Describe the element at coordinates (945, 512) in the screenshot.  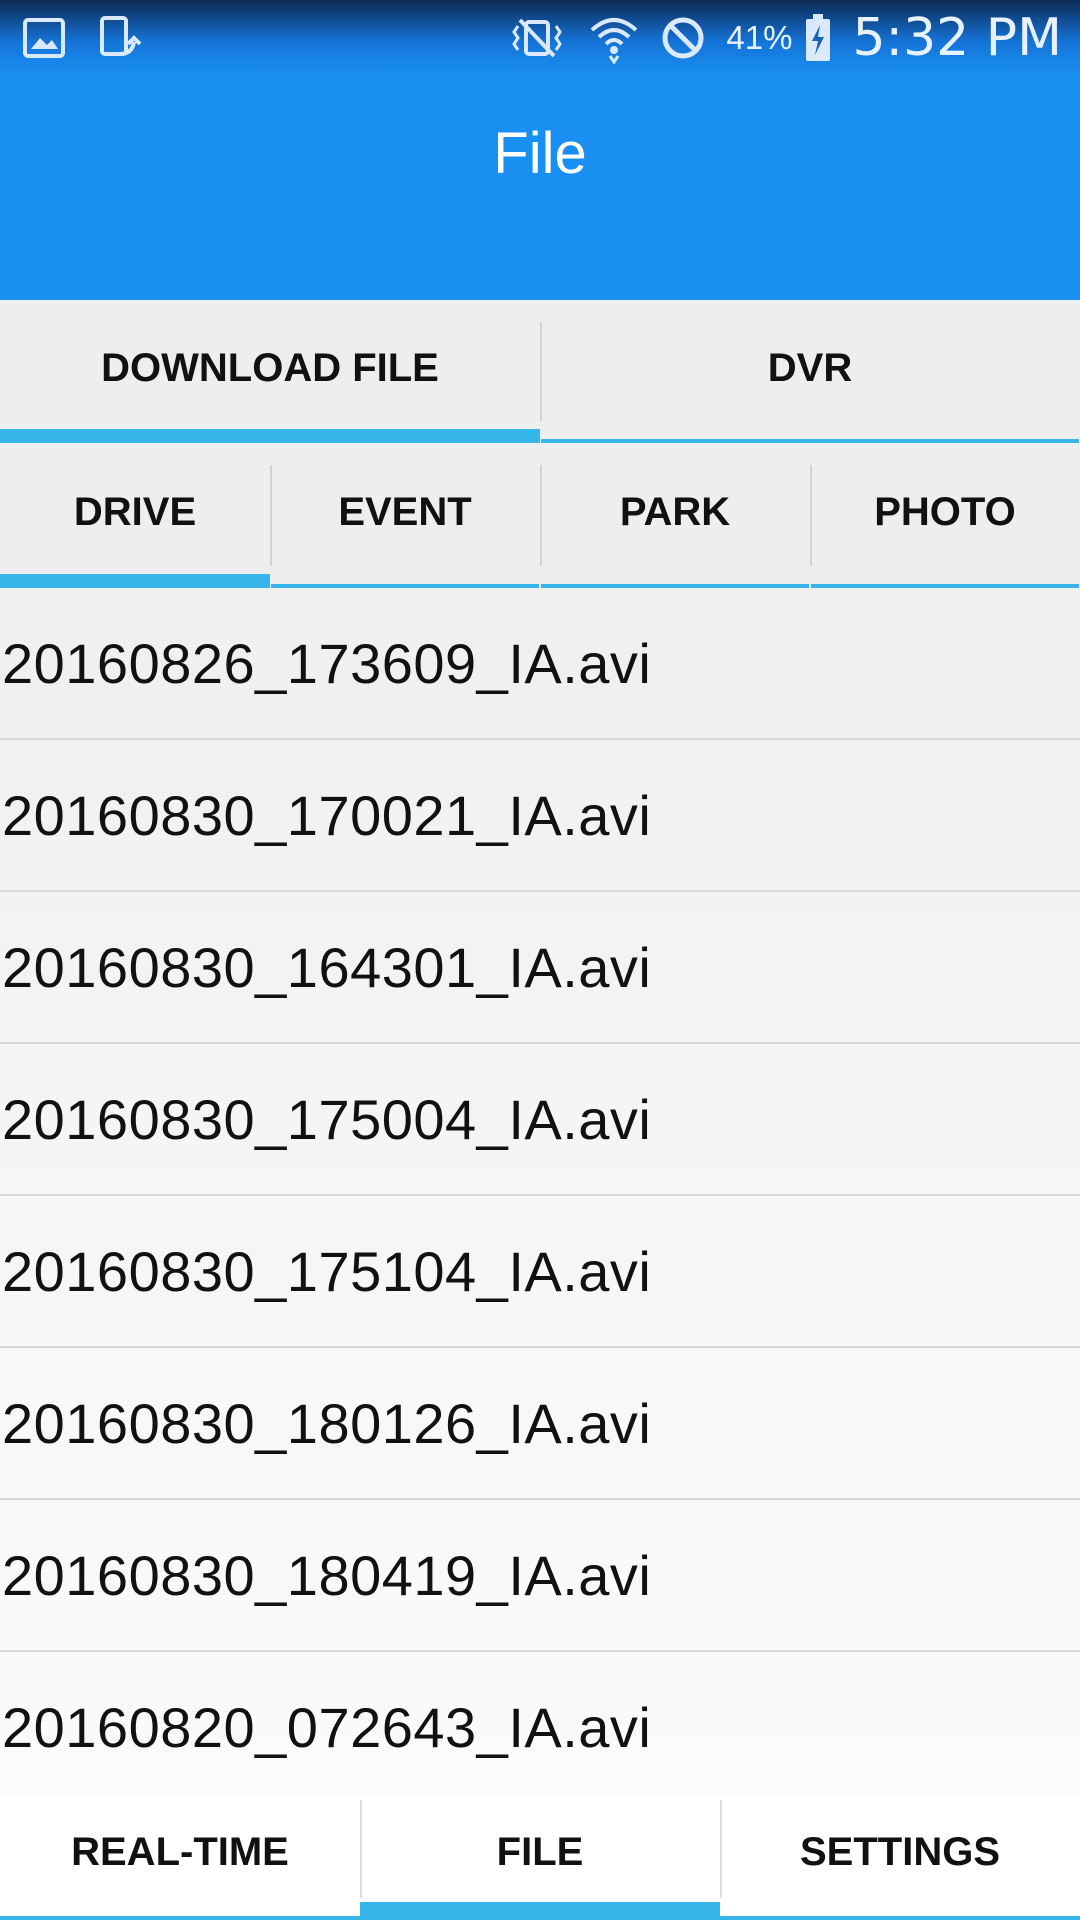
I see `tab-label: PHOTO` at that location.